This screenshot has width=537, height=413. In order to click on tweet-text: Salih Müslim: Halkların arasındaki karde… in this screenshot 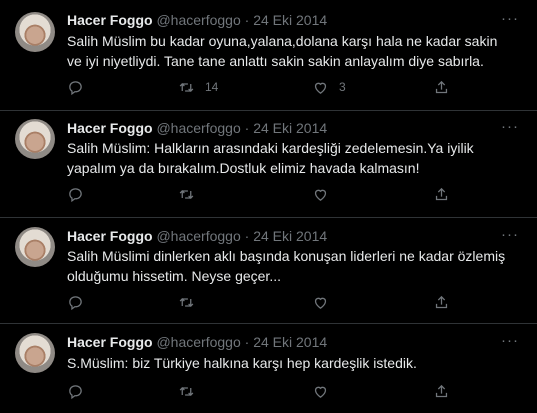, I will do `click(270, 158)`.